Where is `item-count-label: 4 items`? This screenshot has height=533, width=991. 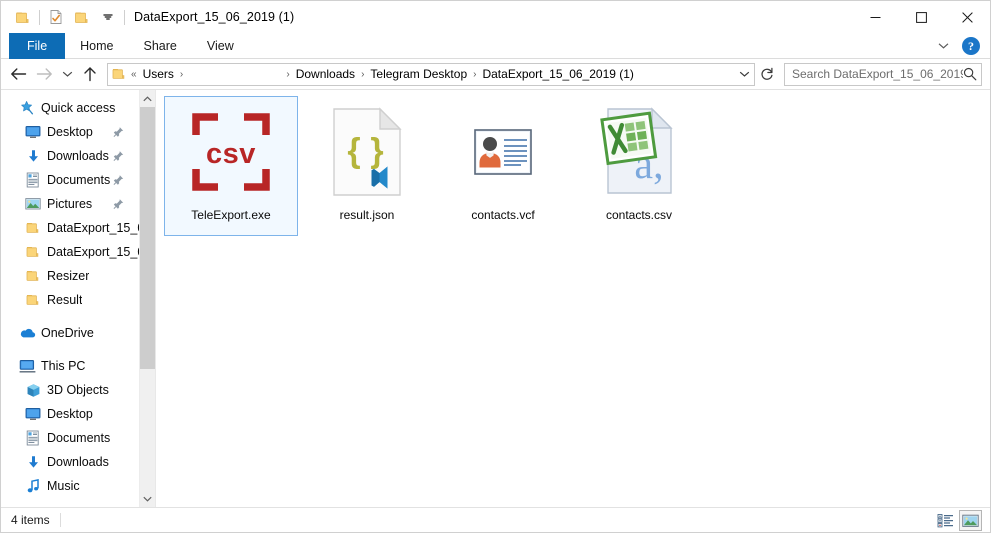
item-count-label: 4 items is located at coordinates (30, 520).